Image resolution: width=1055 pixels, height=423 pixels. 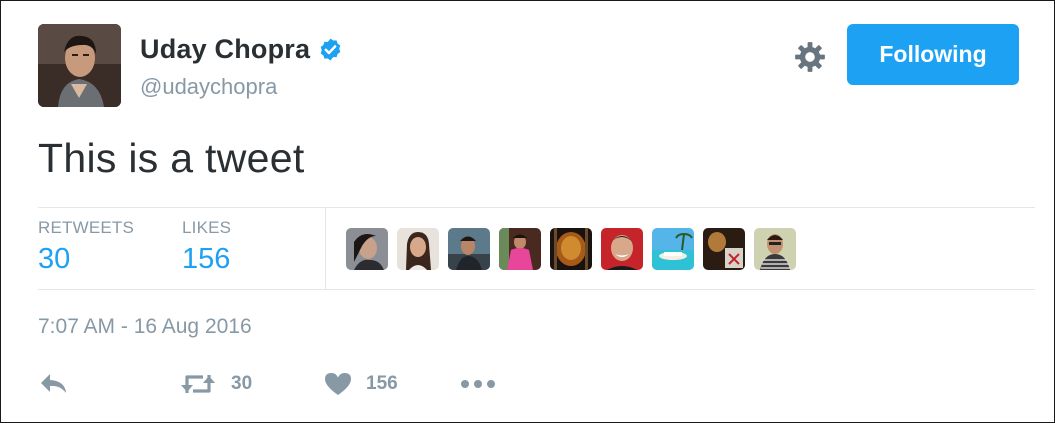 I want to click on author-avatar, so click(x=79, y=65).